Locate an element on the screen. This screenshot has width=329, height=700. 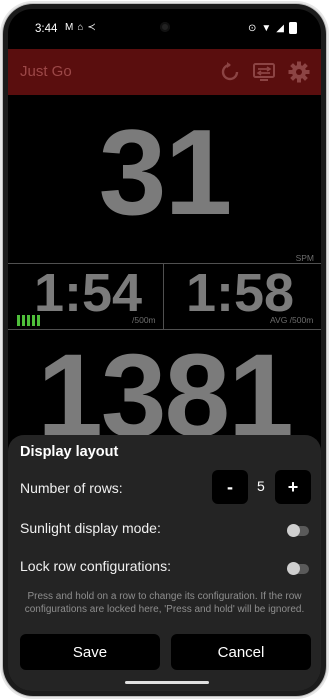
front-camera is located at coordinates (165, 27).